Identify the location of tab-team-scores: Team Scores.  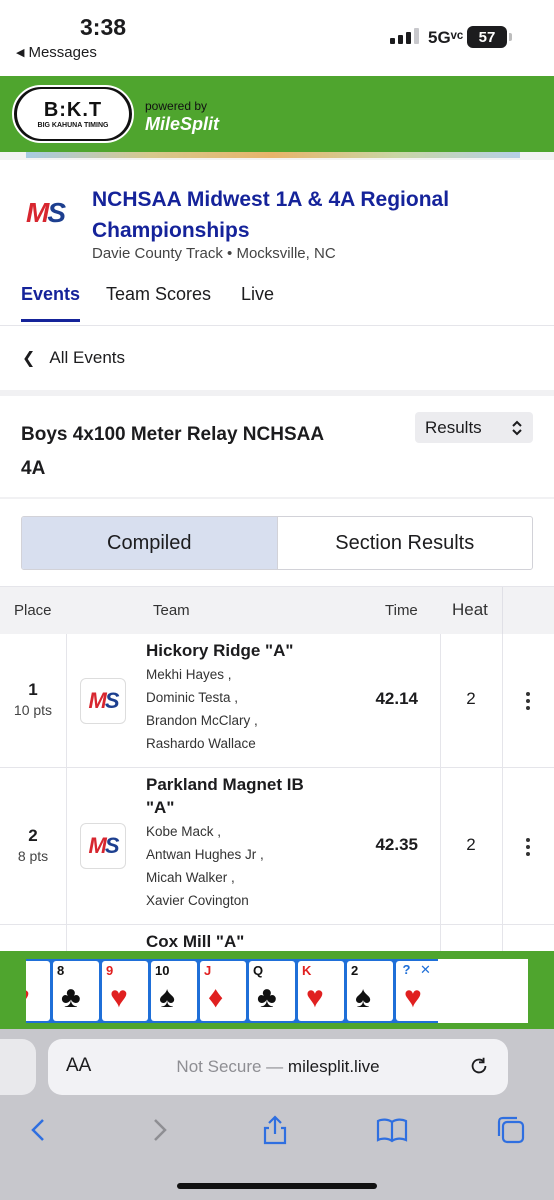
(158, 301).